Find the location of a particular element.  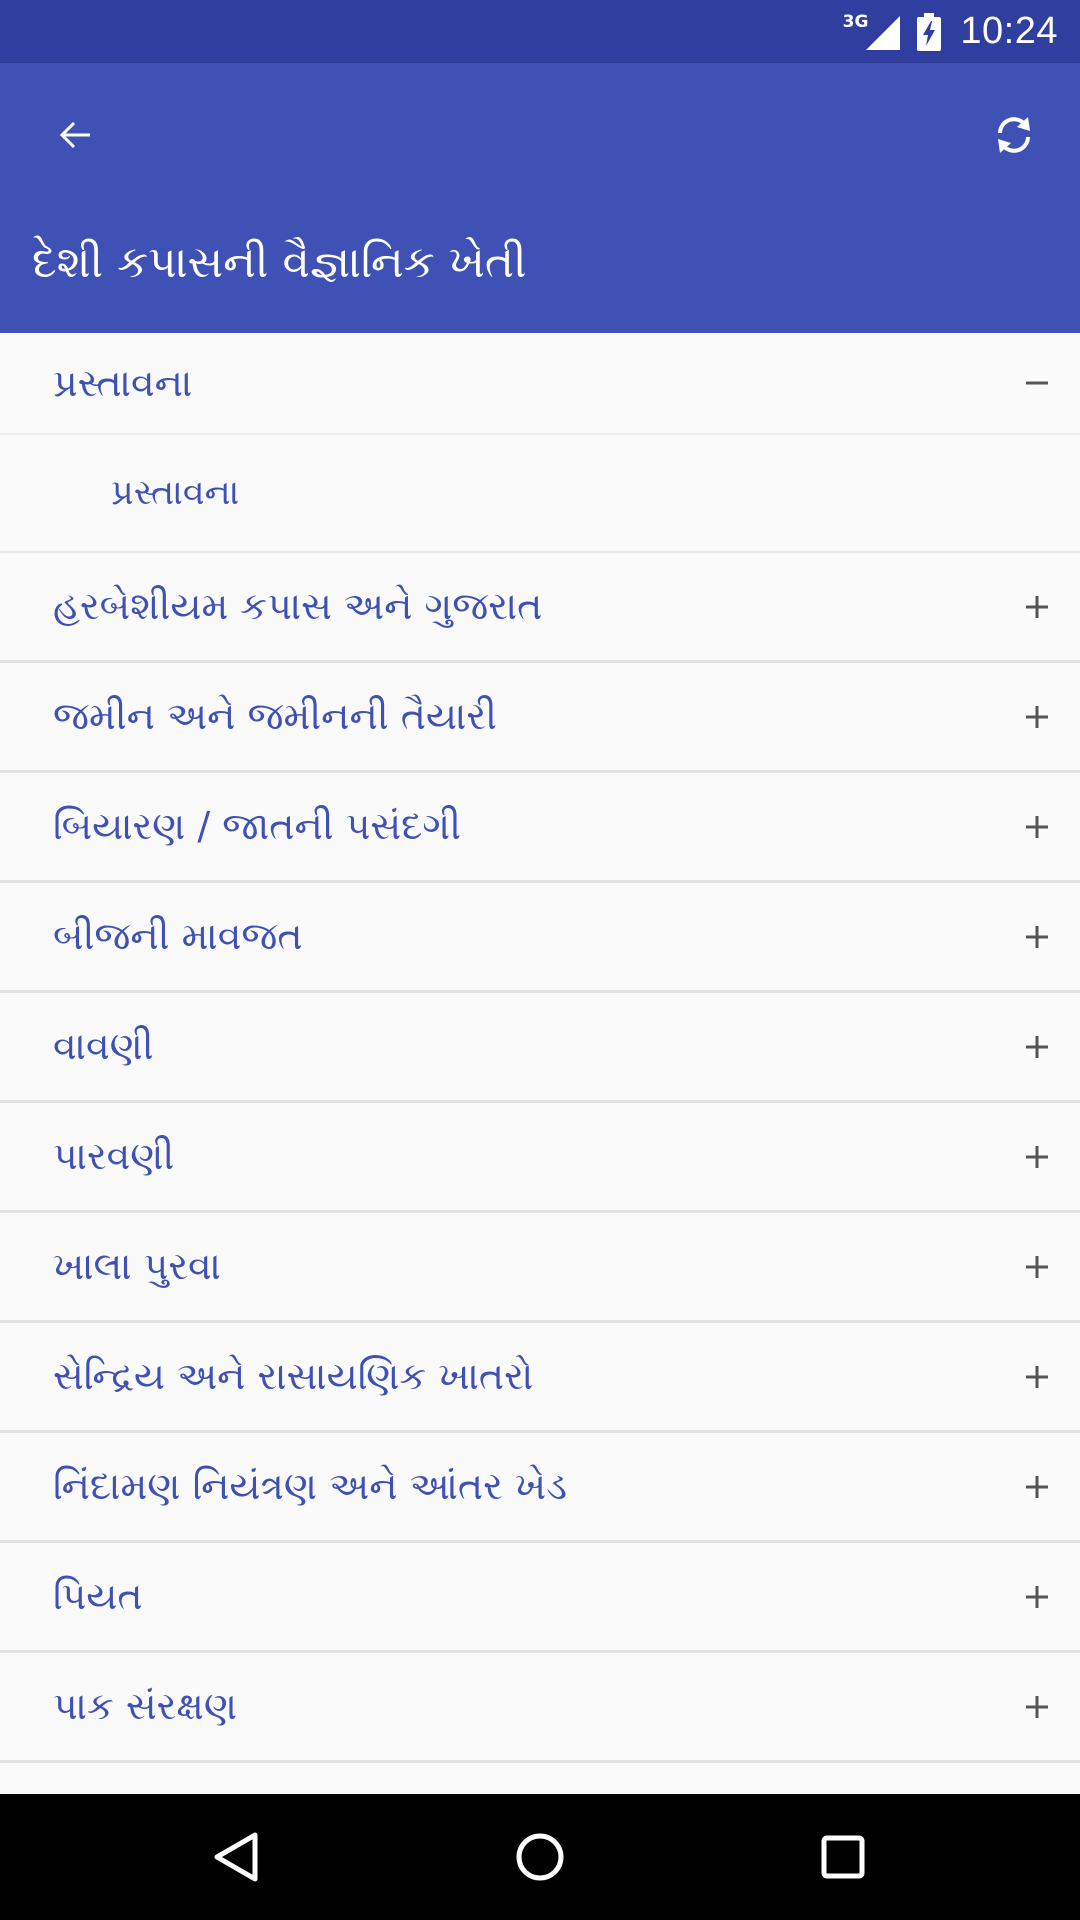

nav-home-icon is located at coordinates (540, 1857).